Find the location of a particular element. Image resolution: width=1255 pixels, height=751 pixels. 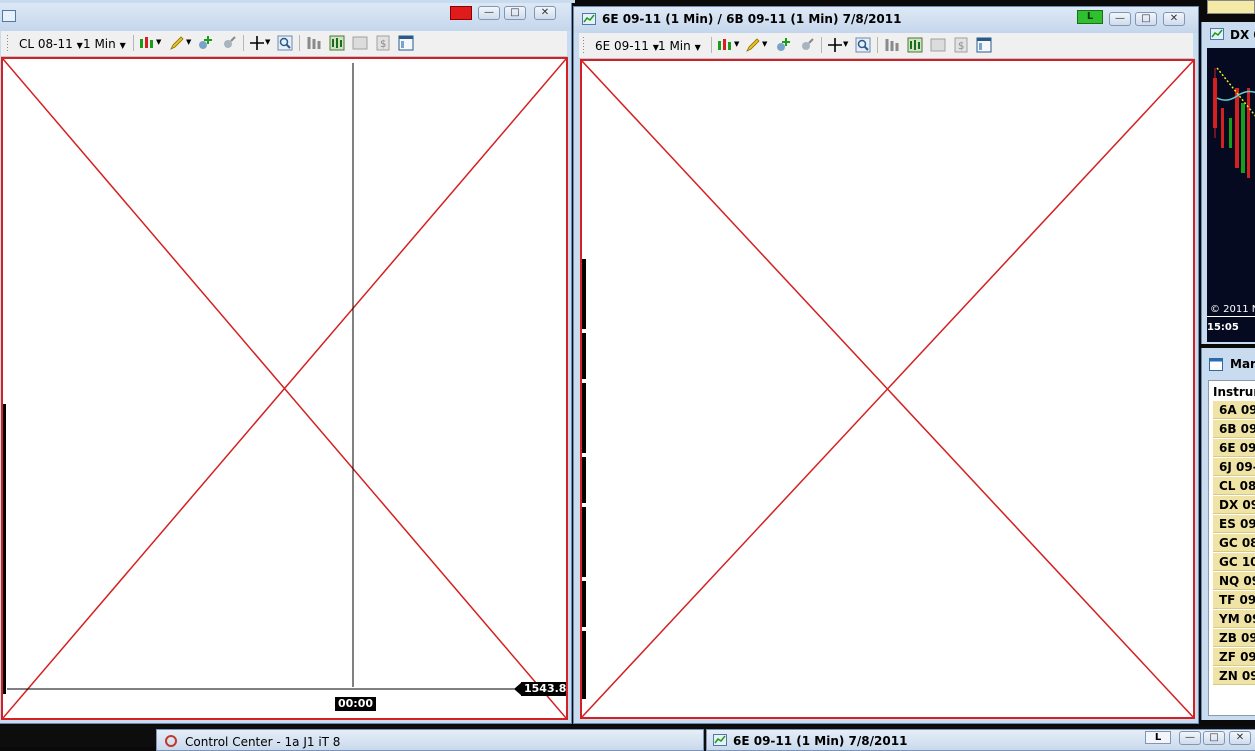

left-titlebar: — □ ✕ is located at coordinates (285, 16).